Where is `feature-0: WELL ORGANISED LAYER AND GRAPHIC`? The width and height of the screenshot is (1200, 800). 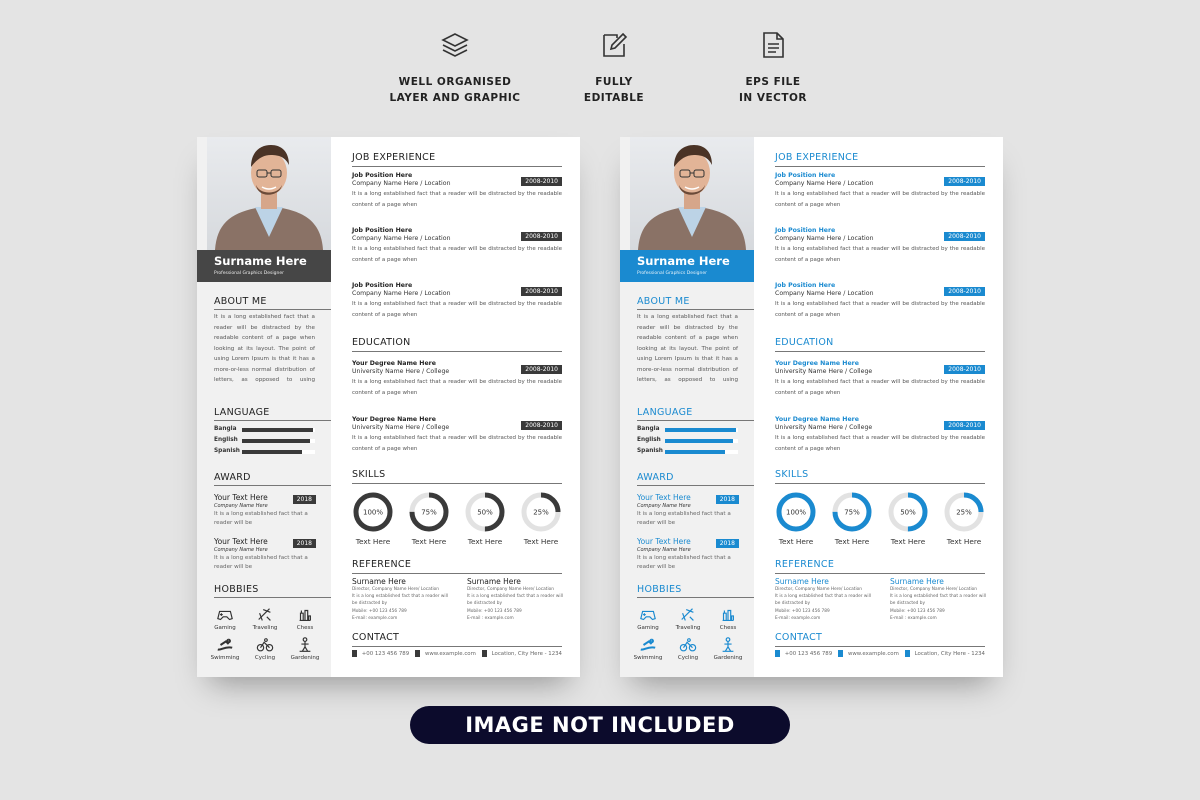
feature-0: WELL ORGANISED LAYER AND GRAPHIC is located at coordinates (455, 68).